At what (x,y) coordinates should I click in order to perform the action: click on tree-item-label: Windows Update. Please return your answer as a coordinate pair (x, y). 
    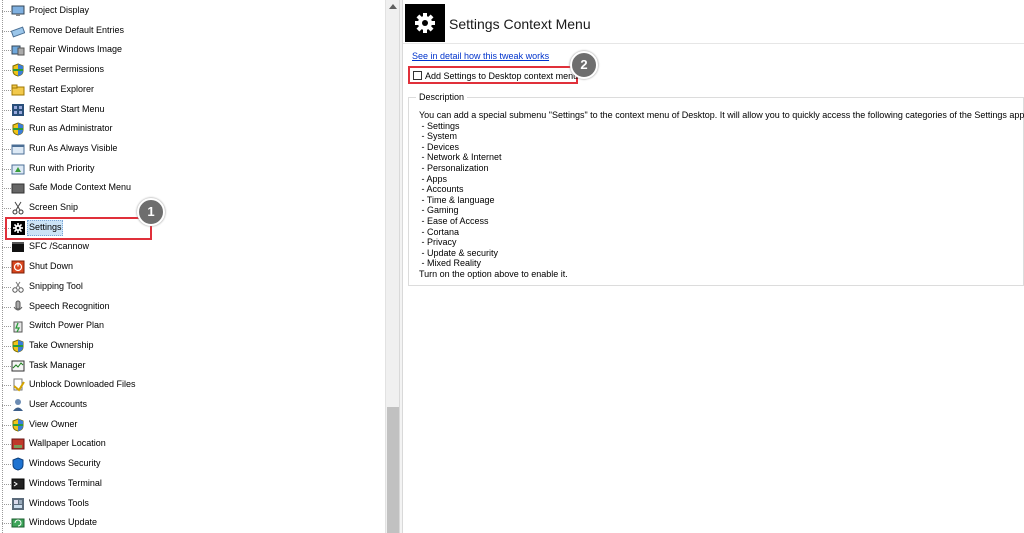
    Looking at the image, I should click on (63, 522).